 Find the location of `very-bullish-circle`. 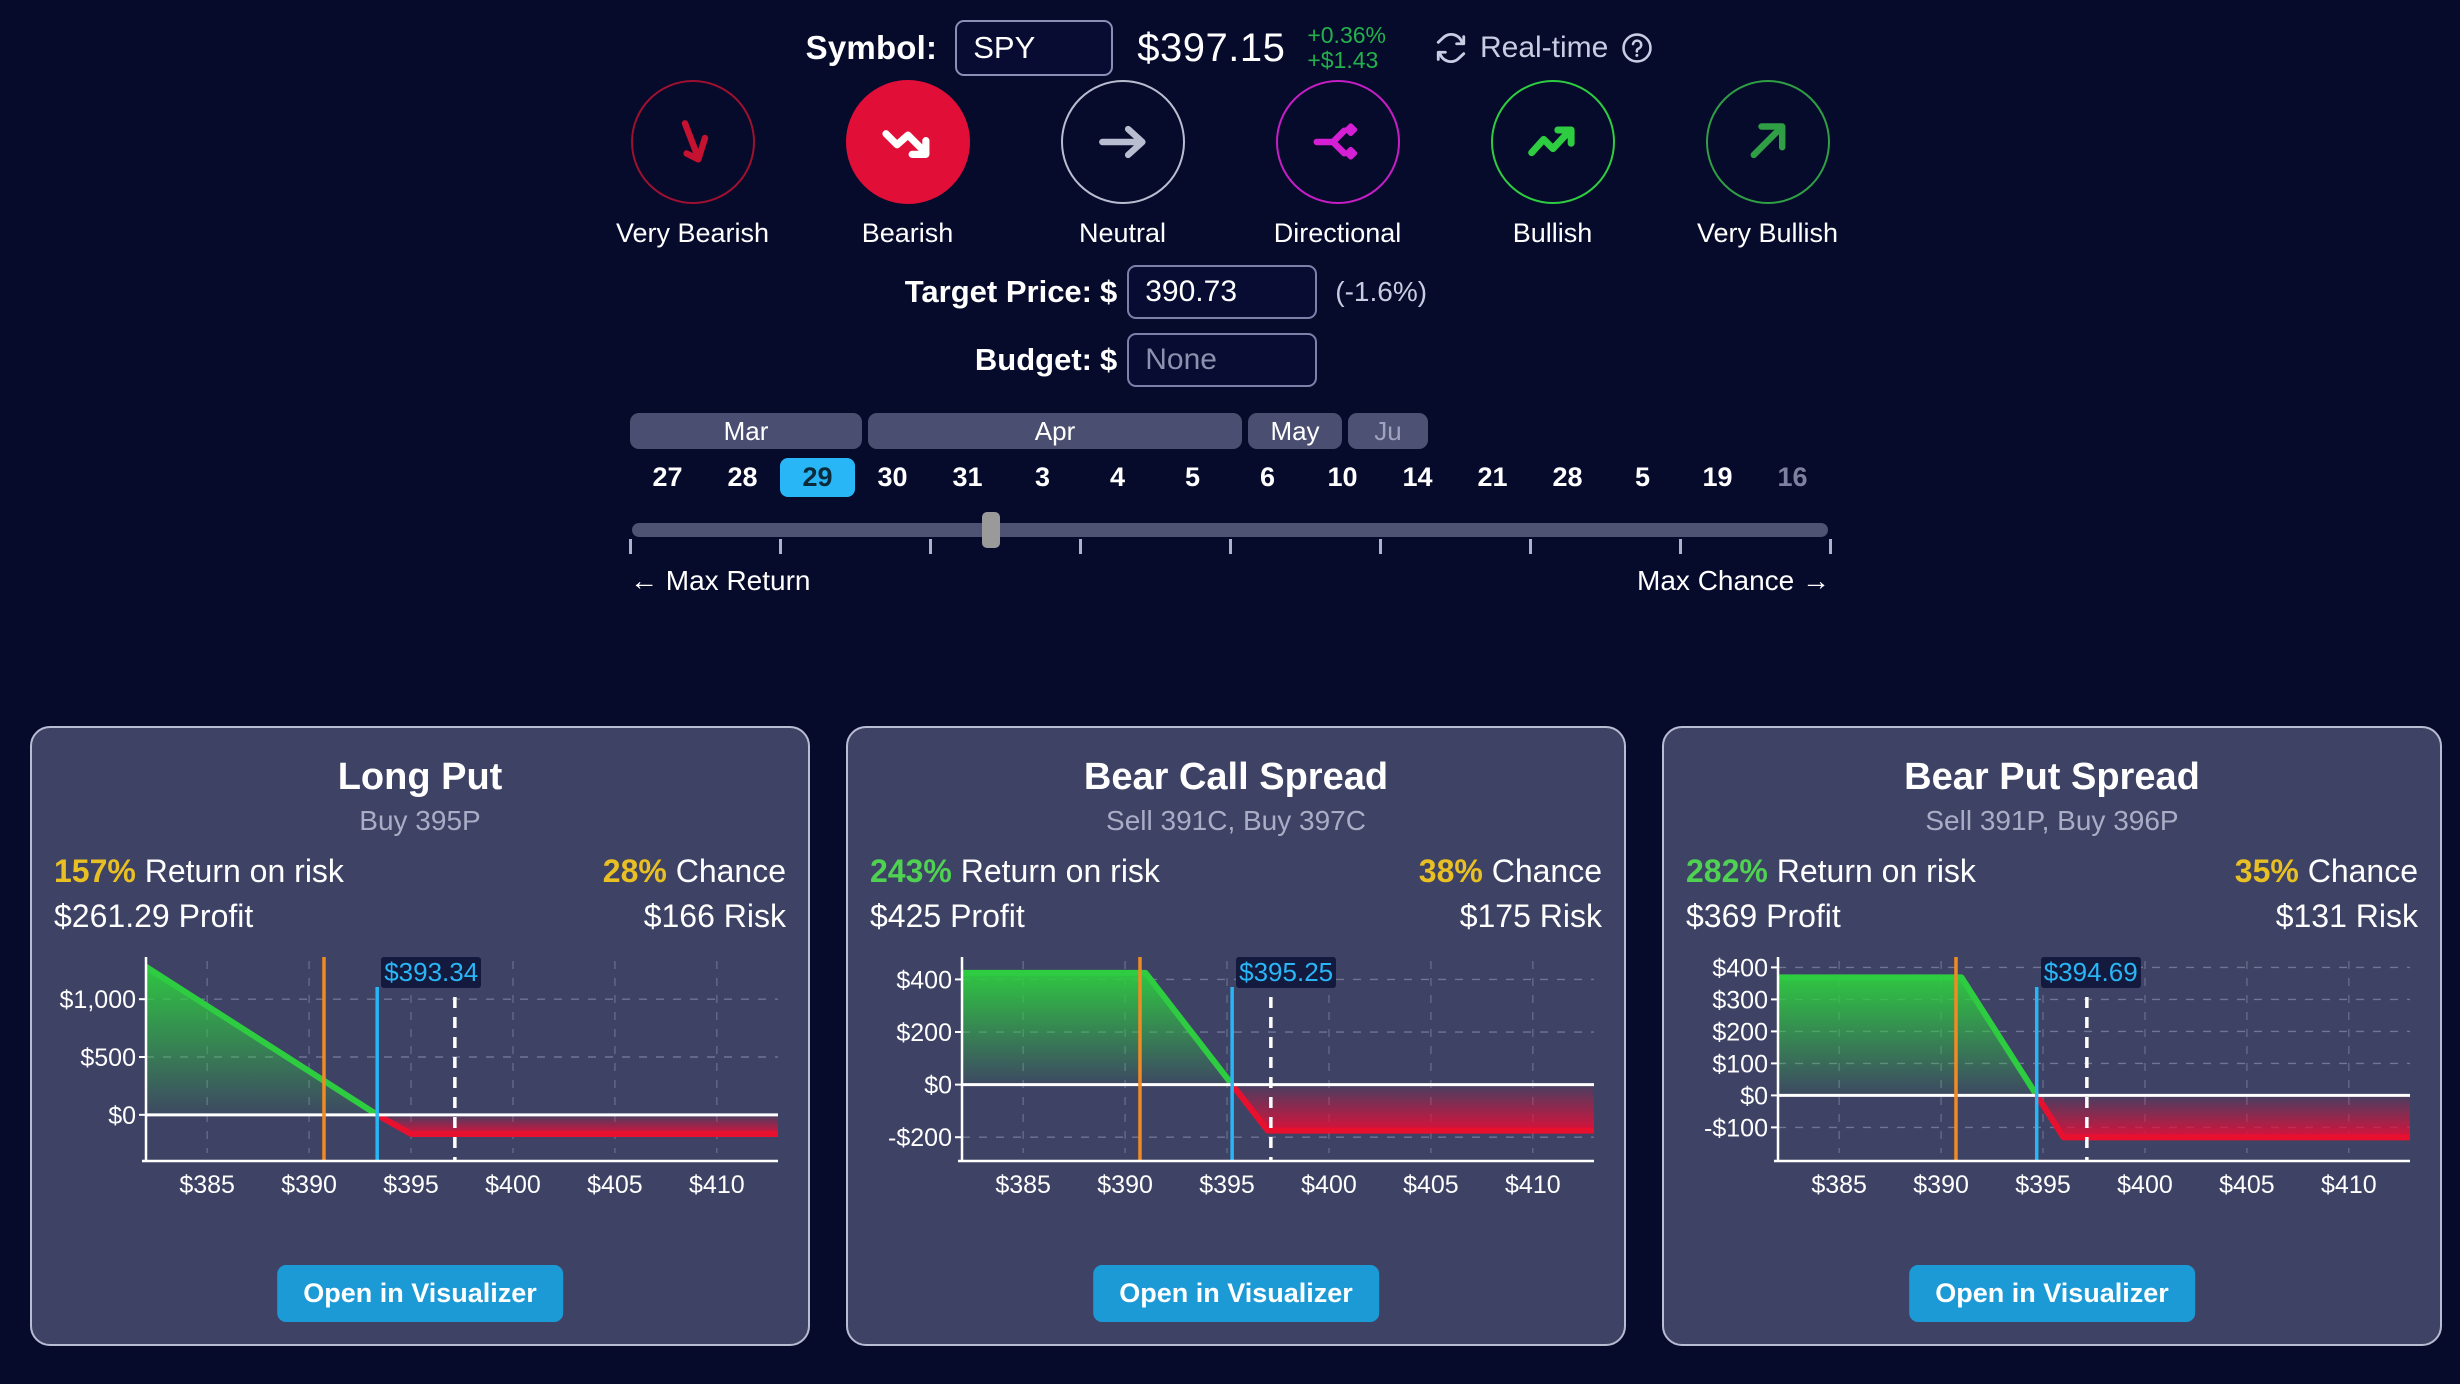

very-bullish-circle is located at coordinates (1767, 142).